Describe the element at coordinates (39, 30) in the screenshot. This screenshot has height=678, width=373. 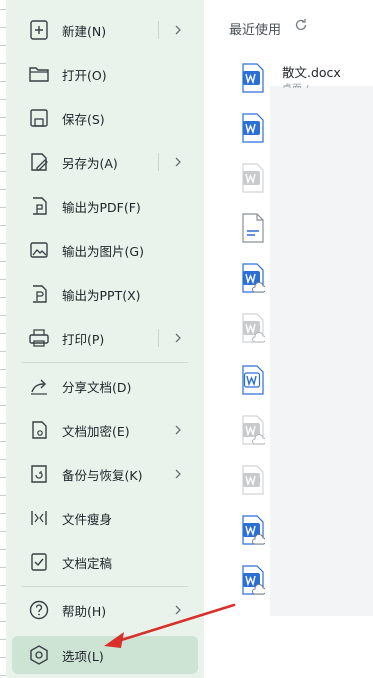
I see `new-icon` at that location.